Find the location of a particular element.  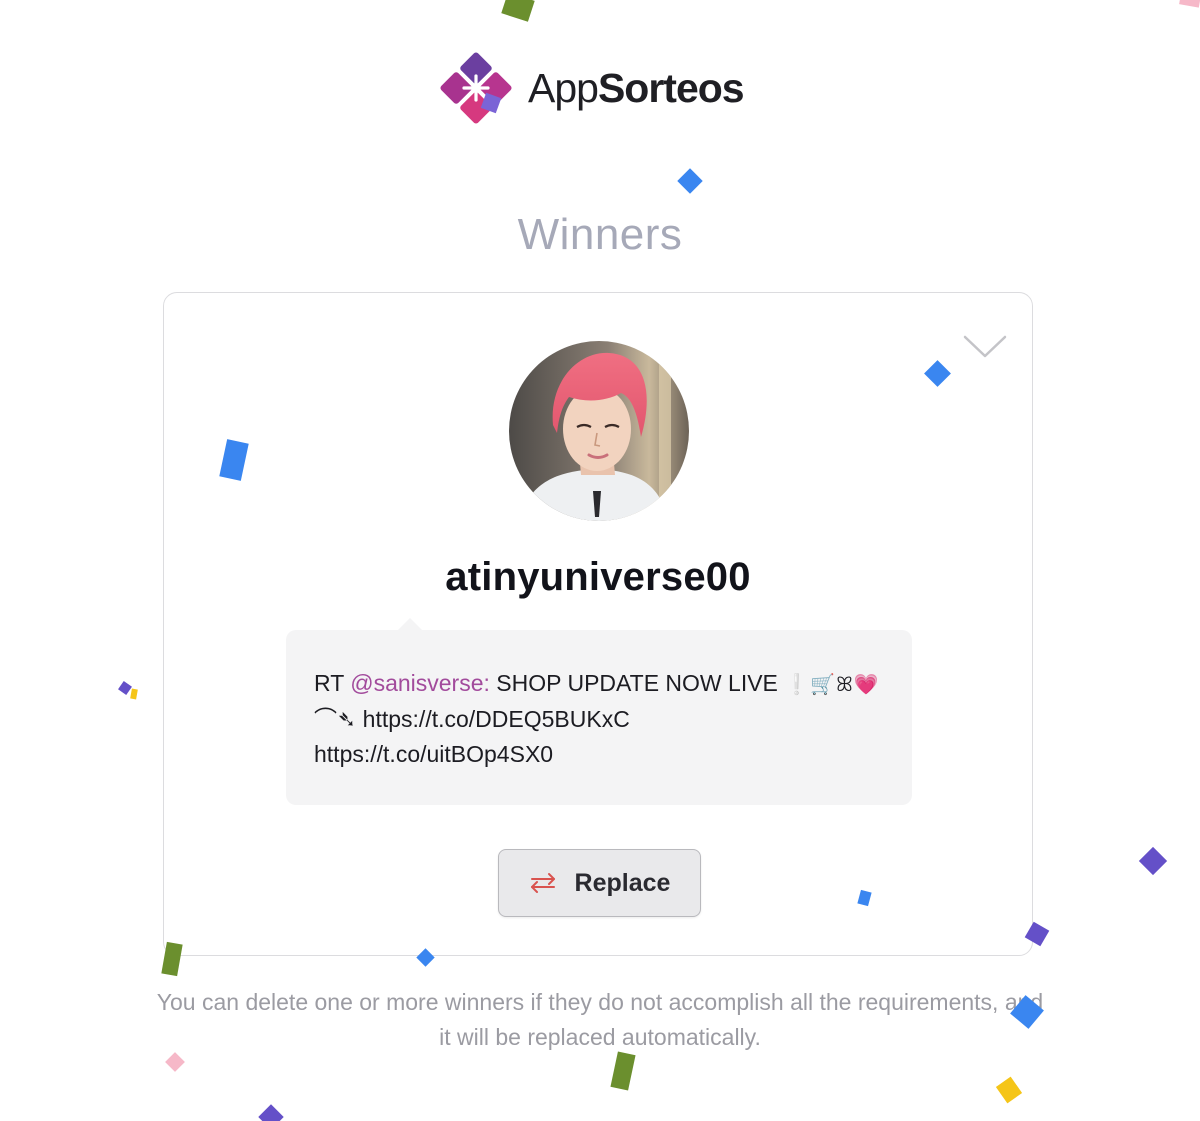

brand-name: AppSorteos is located at coordinates (636, 88).